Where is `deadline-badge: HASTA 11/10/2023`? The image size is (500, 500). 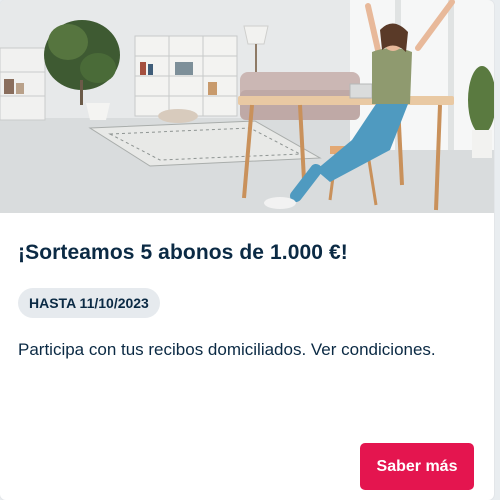
deadline-badge: HASTA 11/10/2023 is located at coordinates (89, 303).